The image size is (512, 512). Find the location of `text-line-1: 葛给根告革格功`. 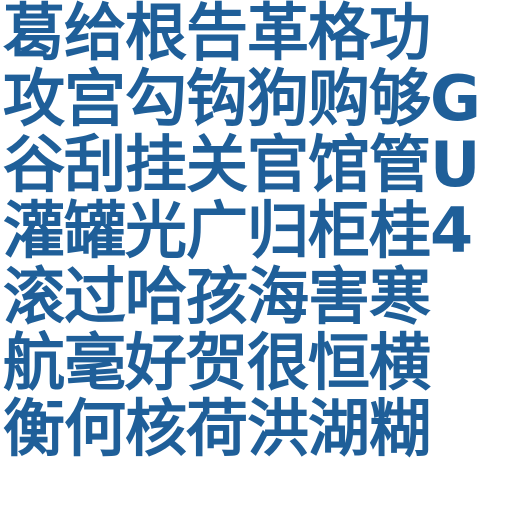

text-line-1: 葛给根告革格功 is located at coordinates (217, 33).